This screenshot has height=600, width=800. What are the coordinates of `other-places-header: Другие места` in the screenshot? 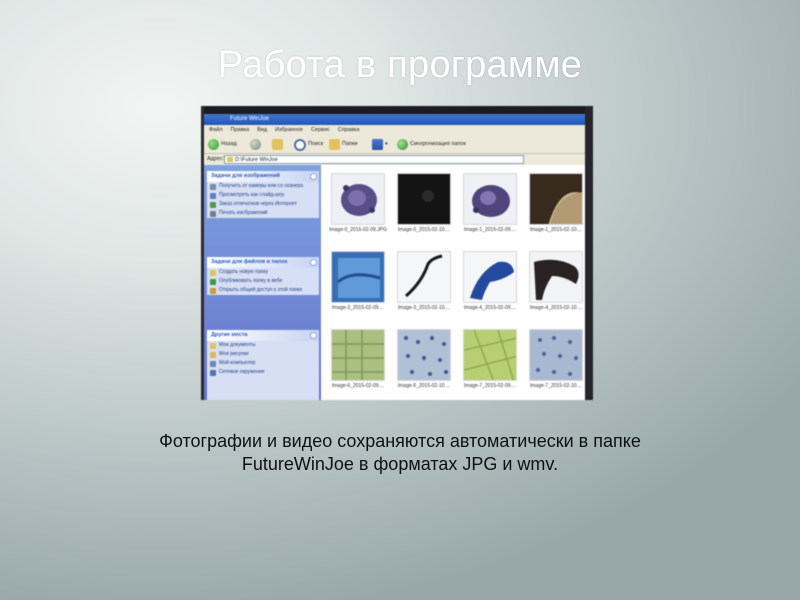 It's located at (263, 335).